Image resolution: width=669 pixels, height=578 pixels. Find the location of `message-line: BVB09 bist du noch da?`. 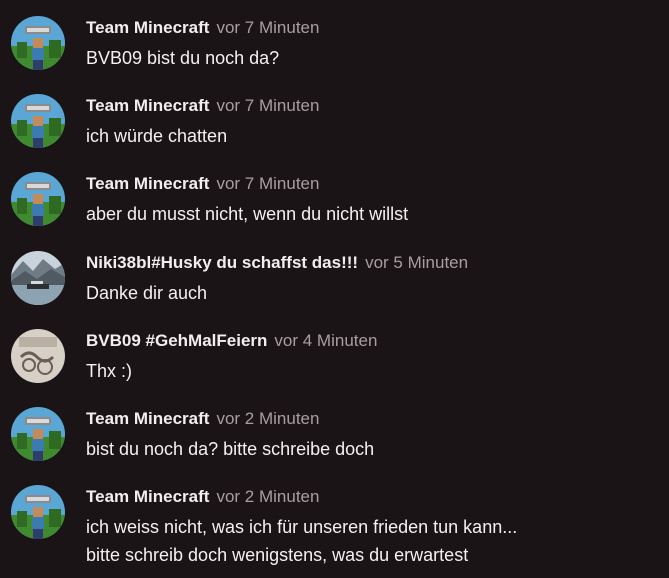

message-line: BVB09 bist du noch da? is located at coordinates (183, 58).